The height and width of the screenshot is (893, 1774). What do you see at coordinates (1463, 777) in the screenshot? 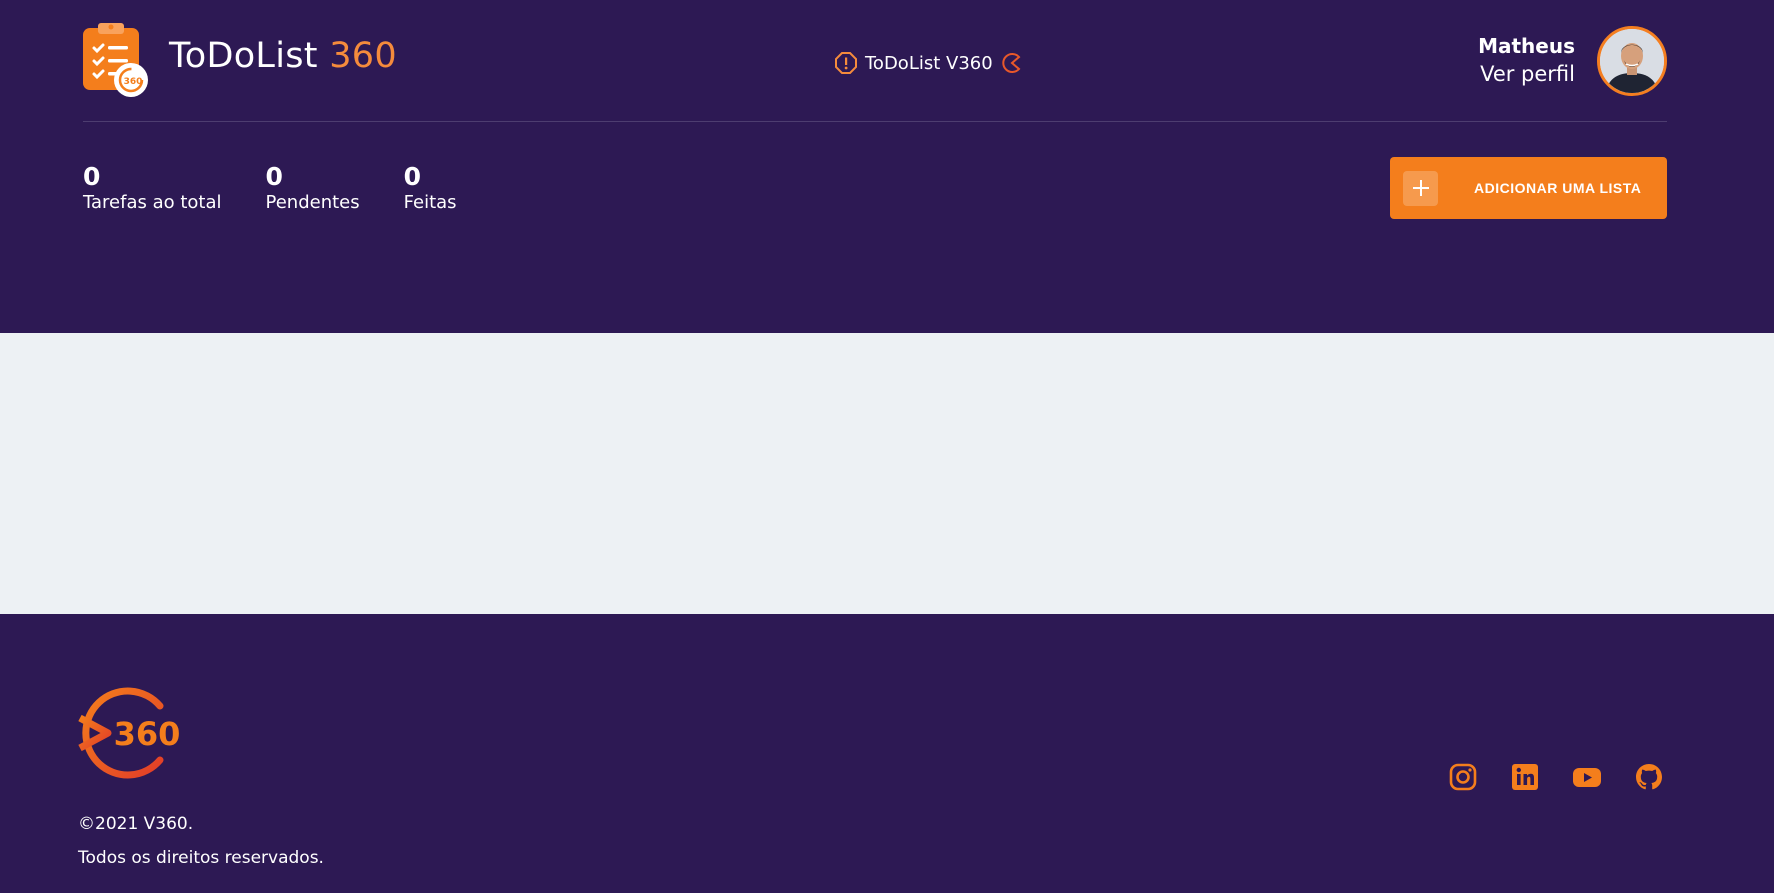
I see `instagram-icon` at bounding box center [1463, 777].